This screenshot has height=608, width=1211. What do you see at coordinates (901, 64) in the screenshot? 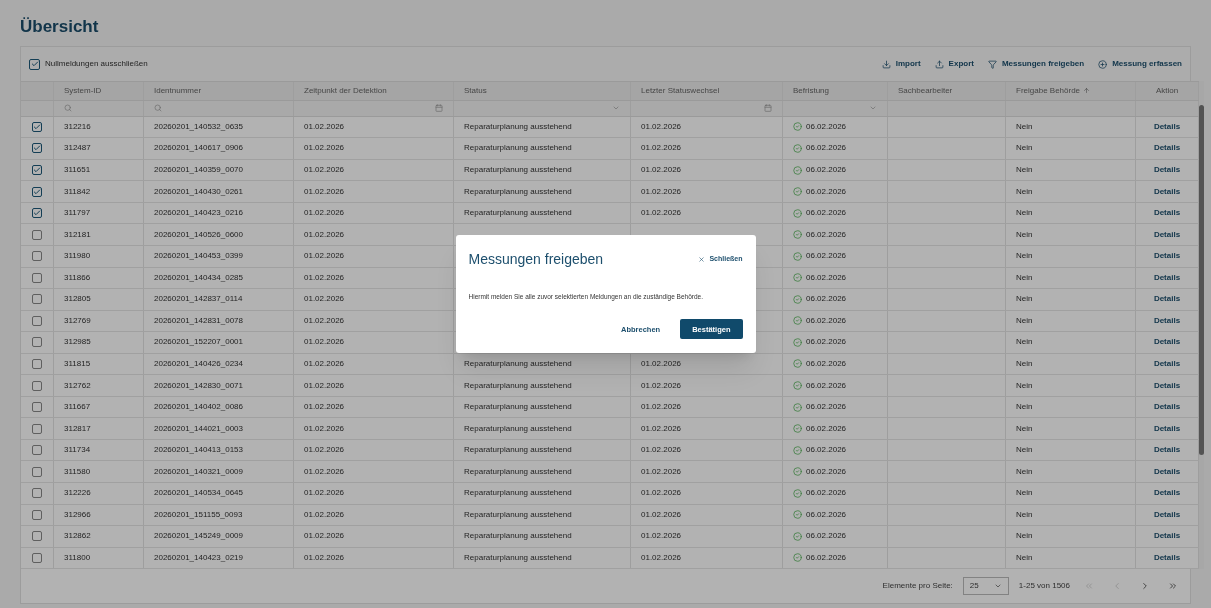
I see `toolbar-button: Import` at bounding box center [901, 64].